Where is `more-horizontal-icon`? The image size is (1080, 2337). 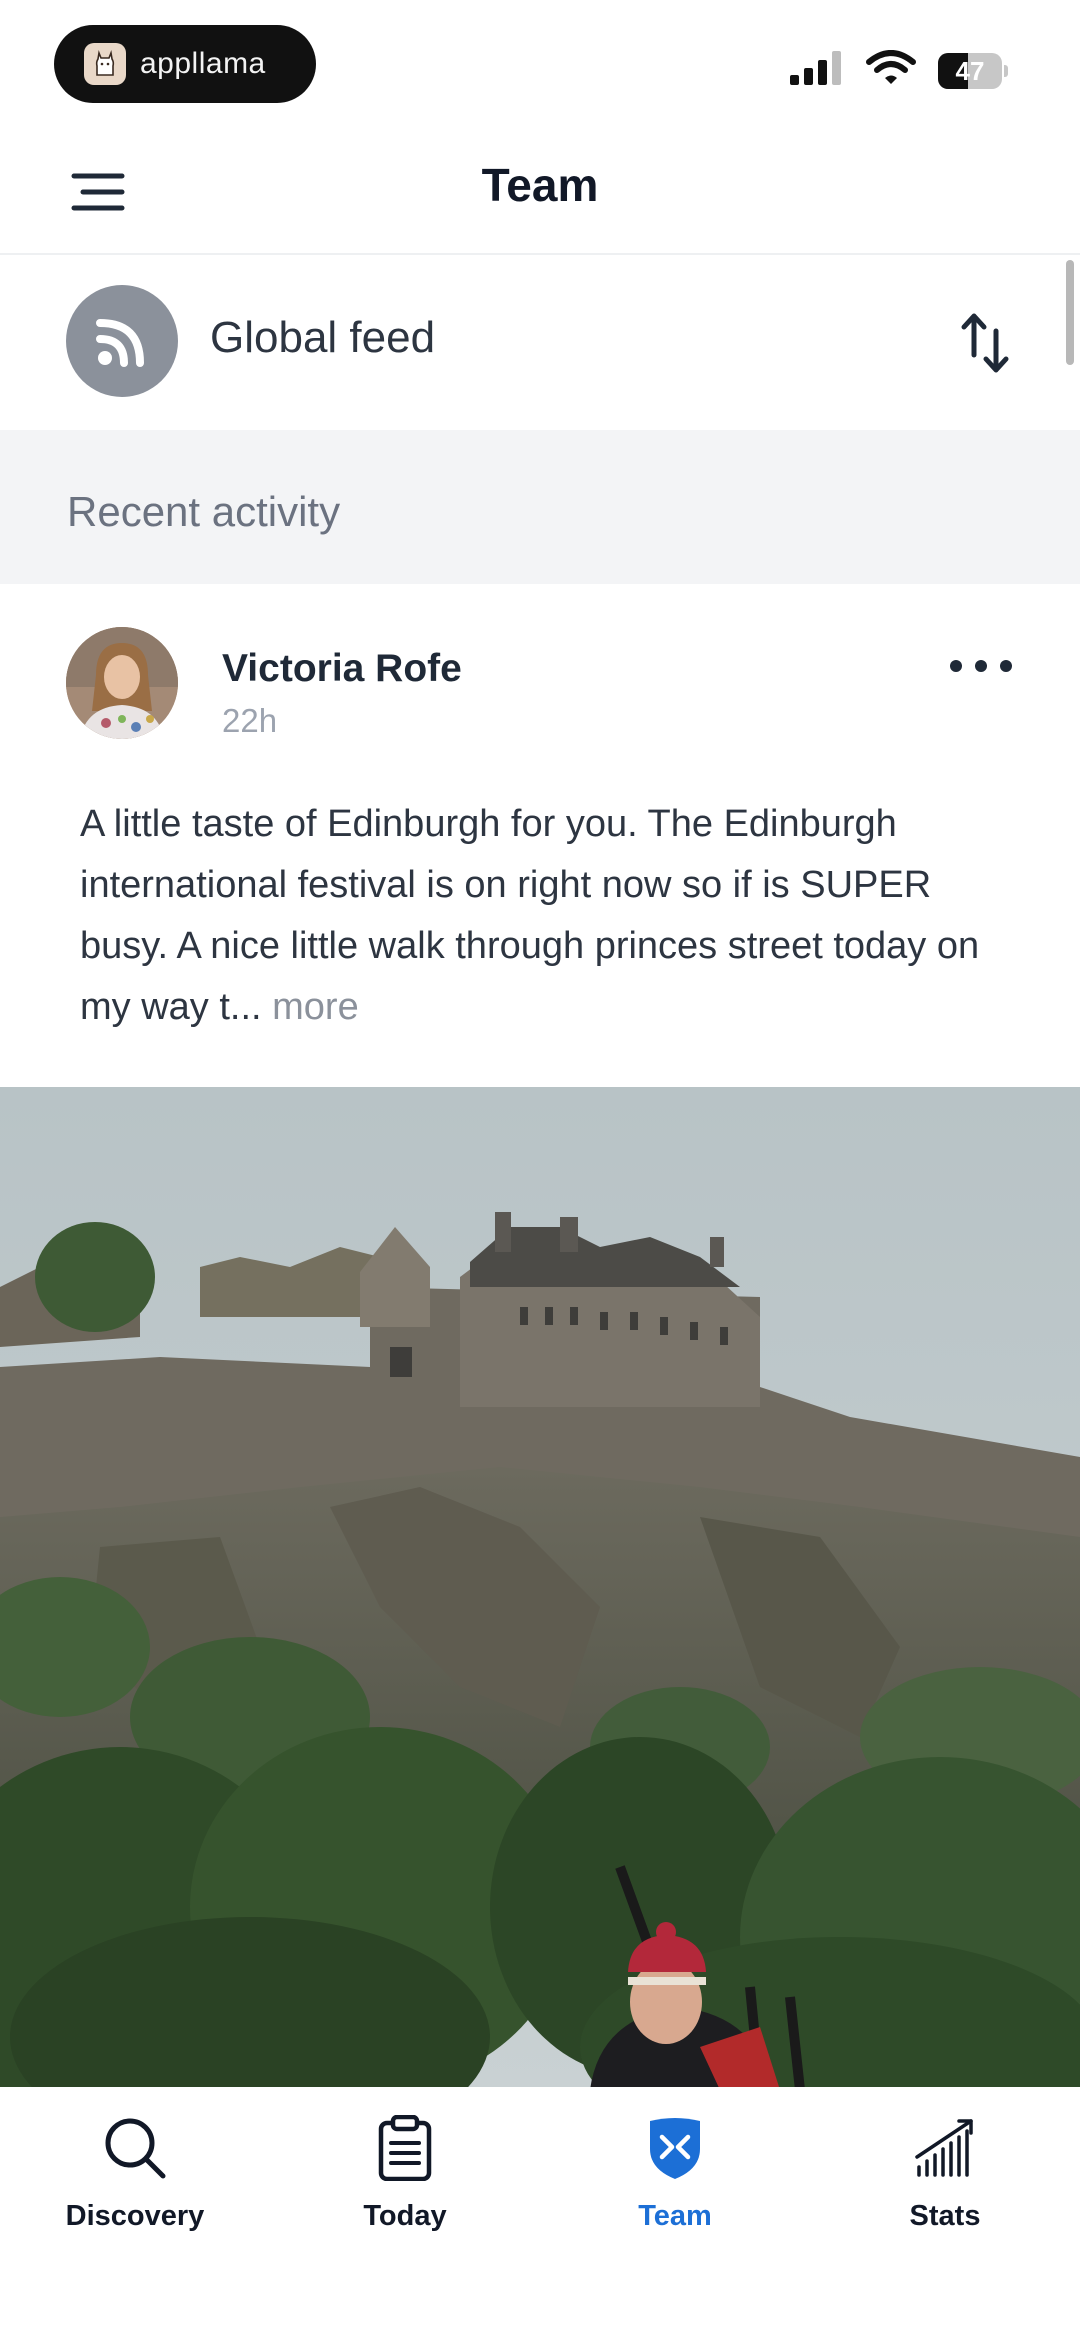 more-horizontal-icon is located at coordinates (981, 666).